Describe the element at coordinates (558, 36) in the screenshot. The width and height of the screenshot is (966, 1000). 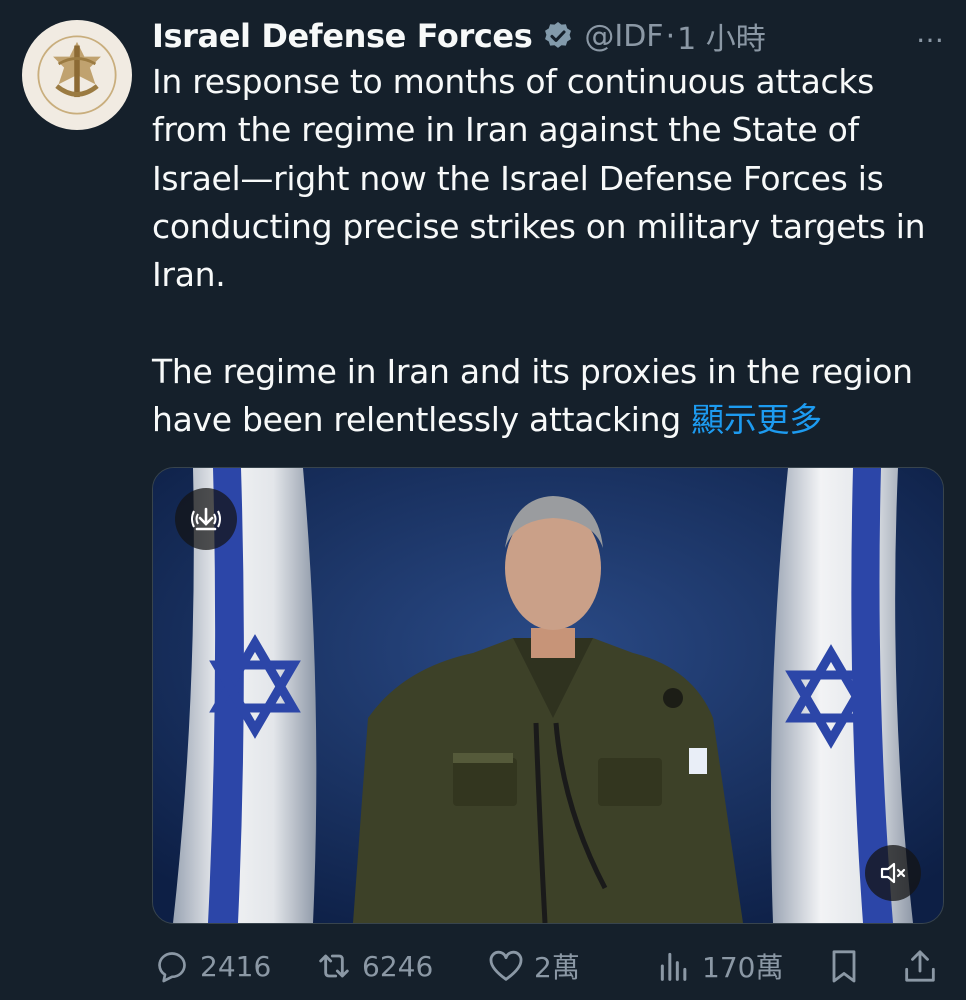
I see `verified-badge-icon` at that location.